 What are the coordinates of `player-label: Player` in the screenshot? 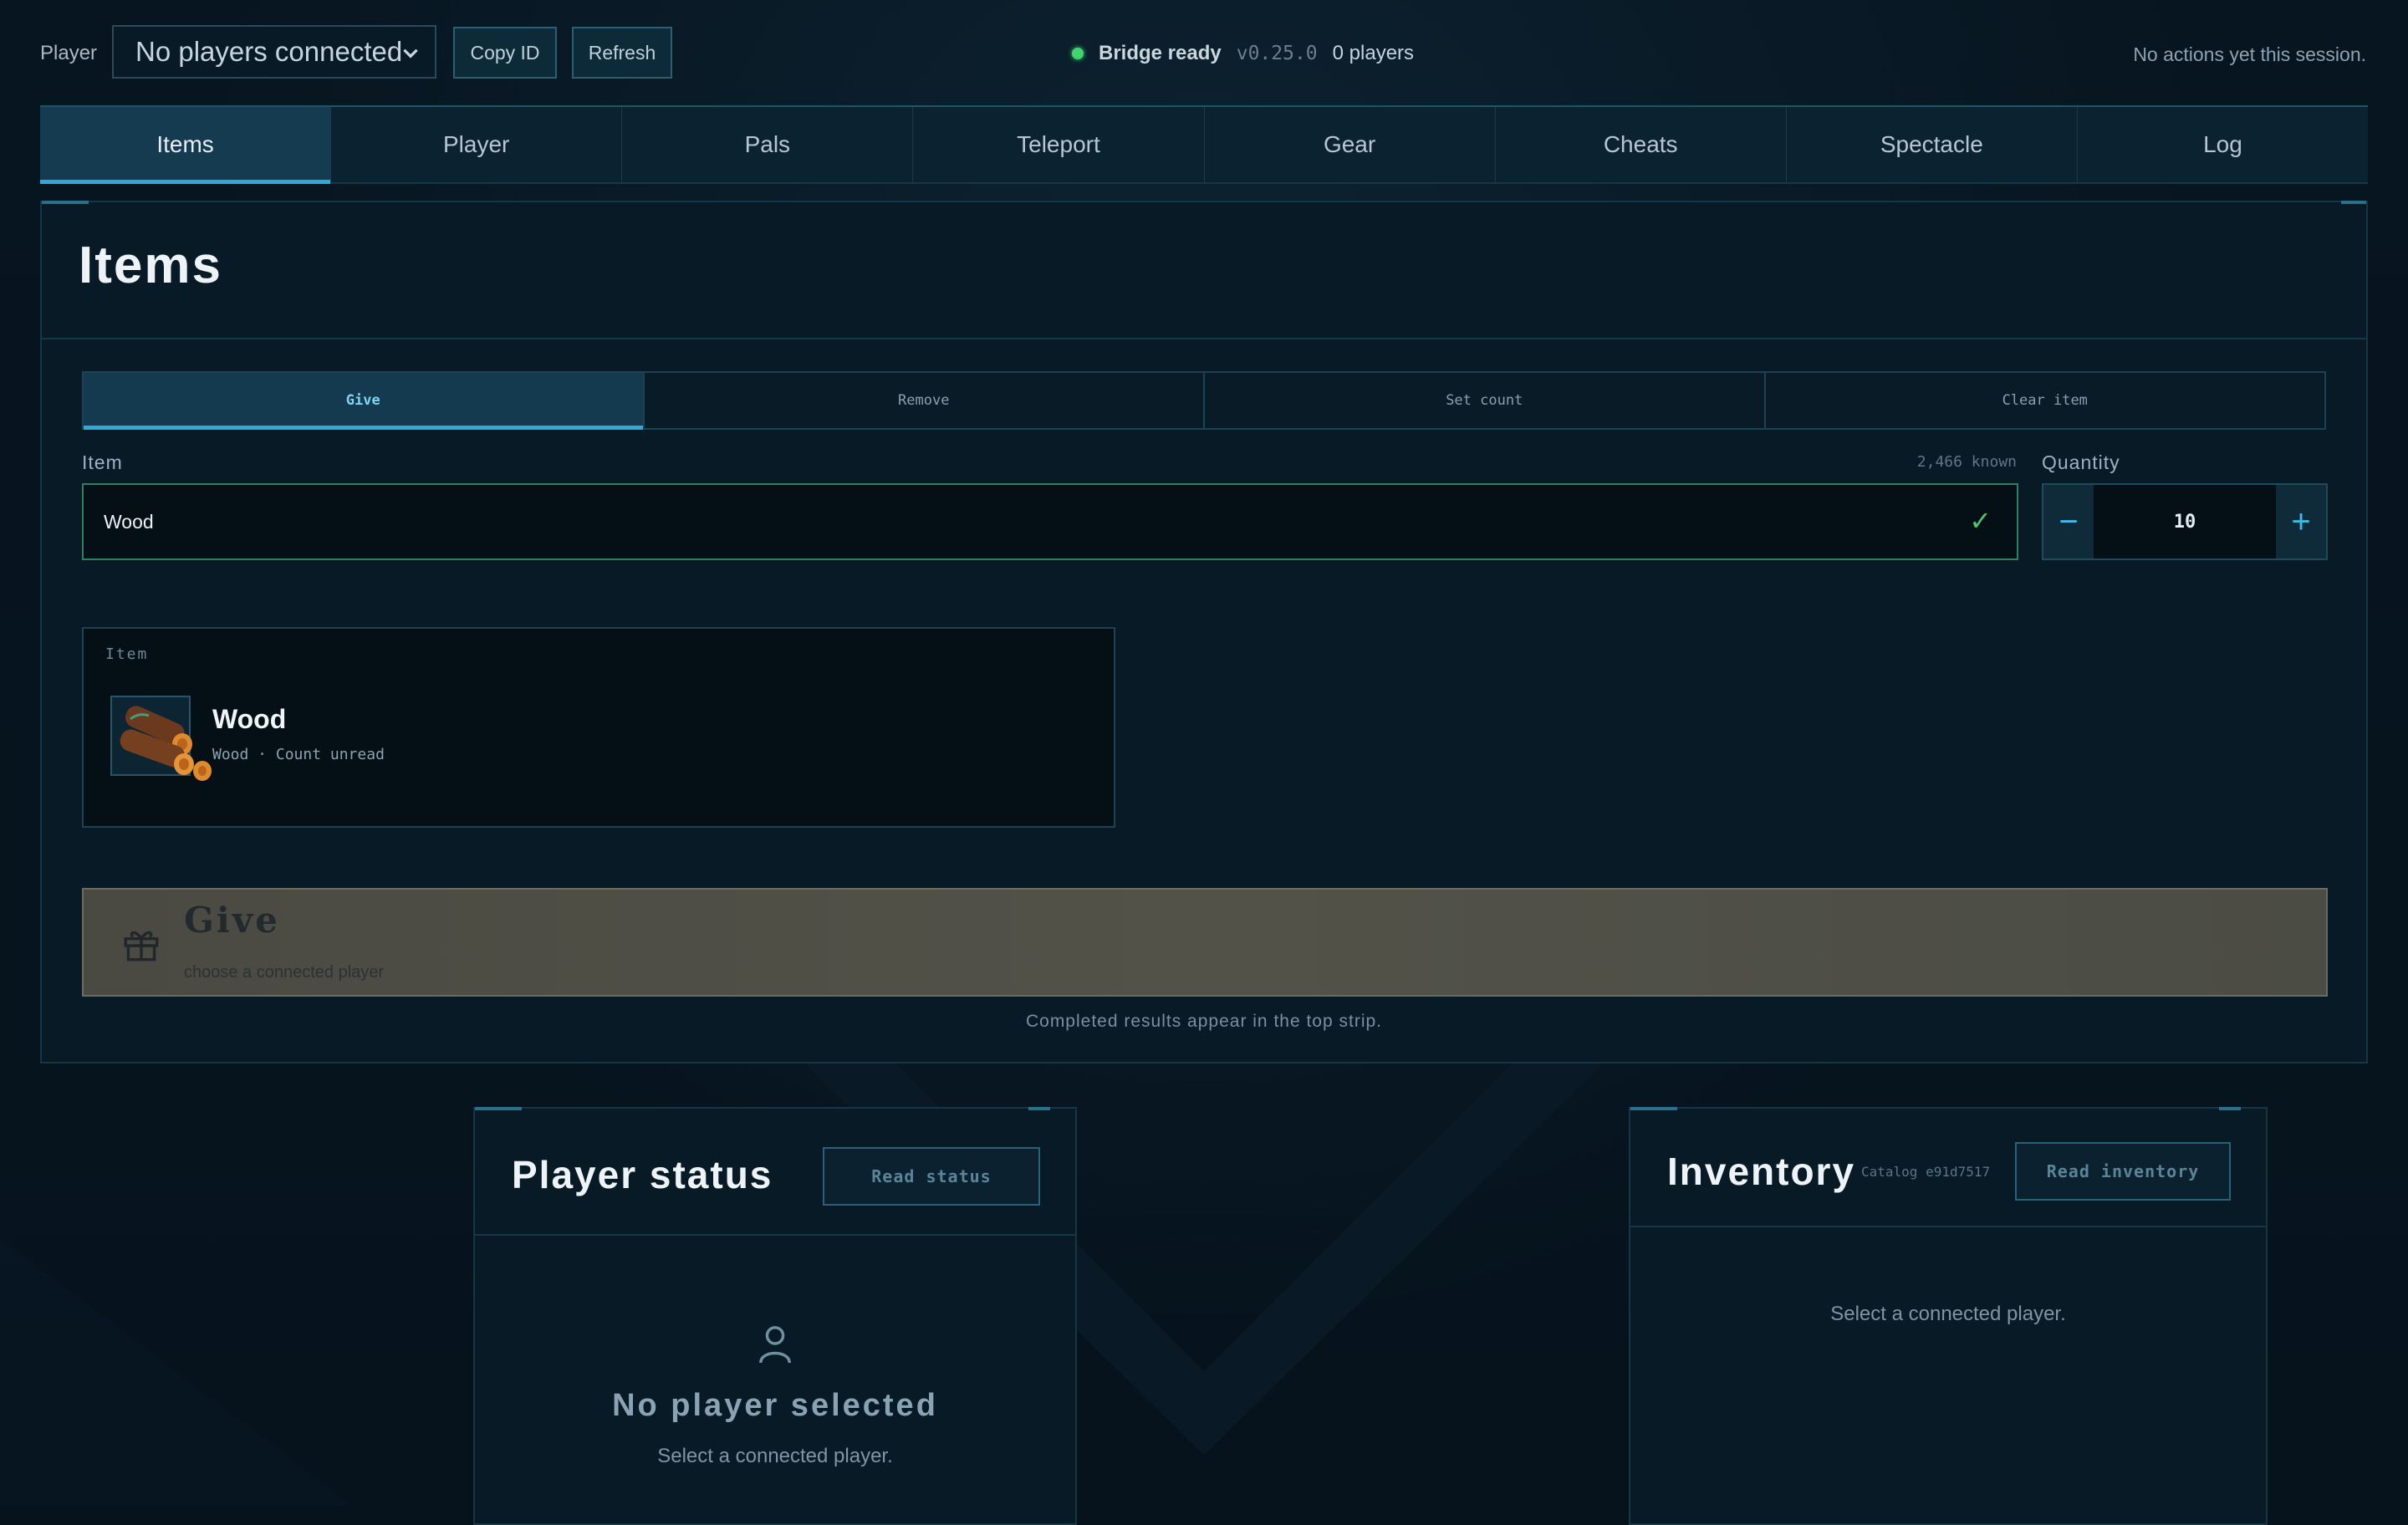 It's located at (69, 53).